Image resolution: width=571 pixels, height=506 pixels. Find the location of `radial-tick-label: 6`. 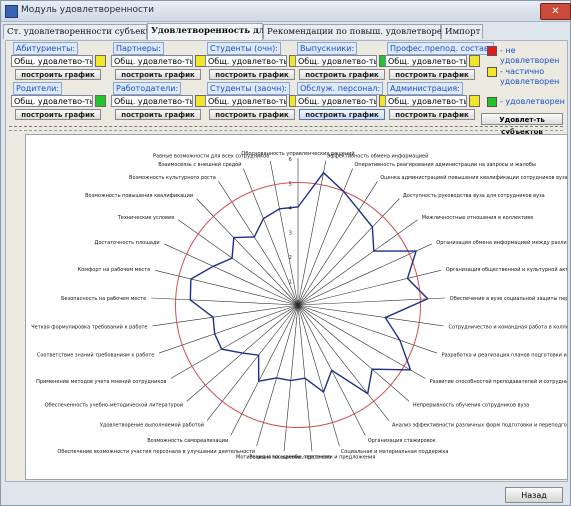

radial-tick-label: 6 is located at coordinates (291, 160).